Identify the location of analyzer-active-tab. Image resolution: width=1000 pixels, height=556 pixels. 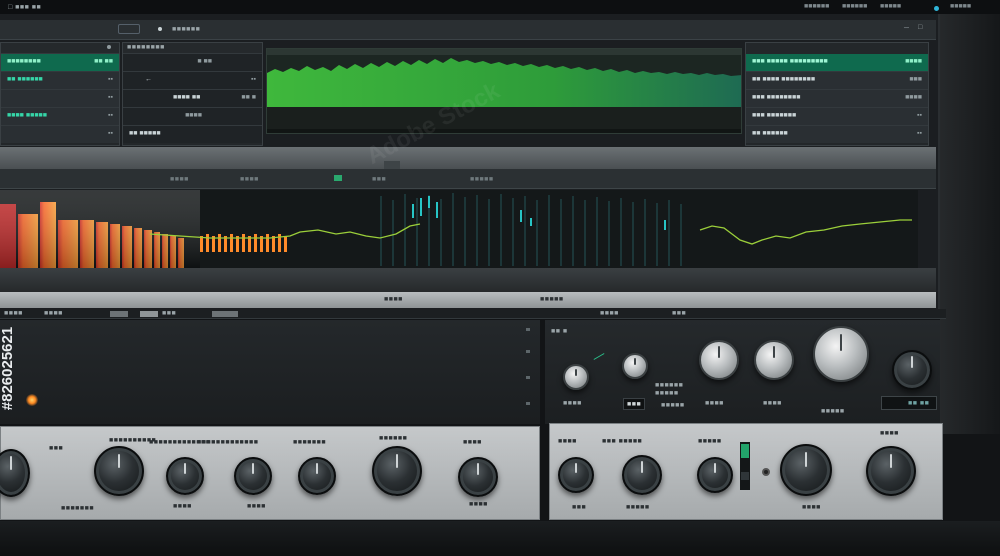
(338, 178).